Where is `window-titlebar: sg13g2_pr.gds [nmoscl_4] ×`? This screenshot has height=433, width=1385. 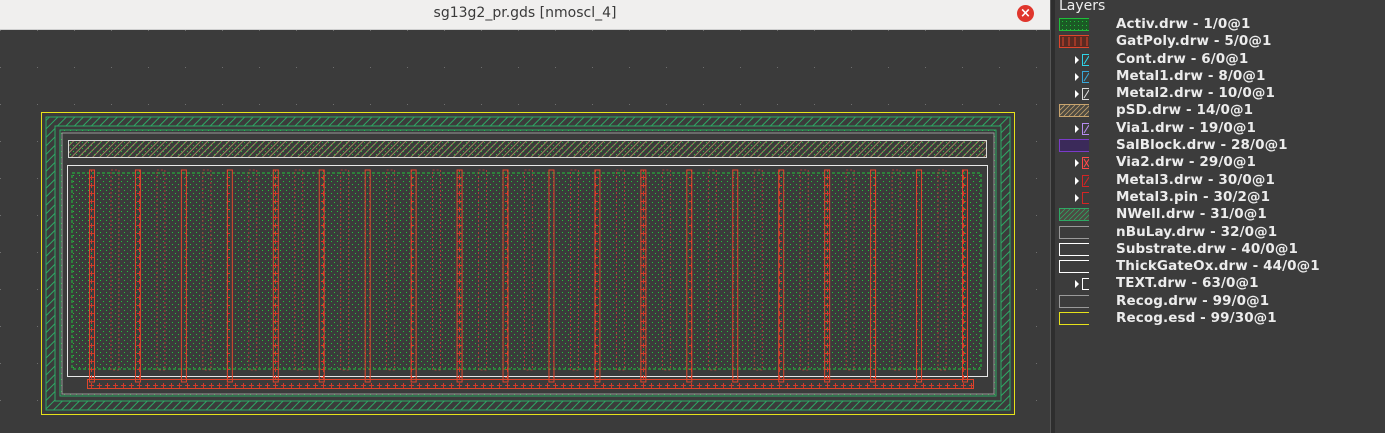 window-titlebar: sg13g2_pr.gds [nmoscl_4] × is located at coordinates (525, 15).